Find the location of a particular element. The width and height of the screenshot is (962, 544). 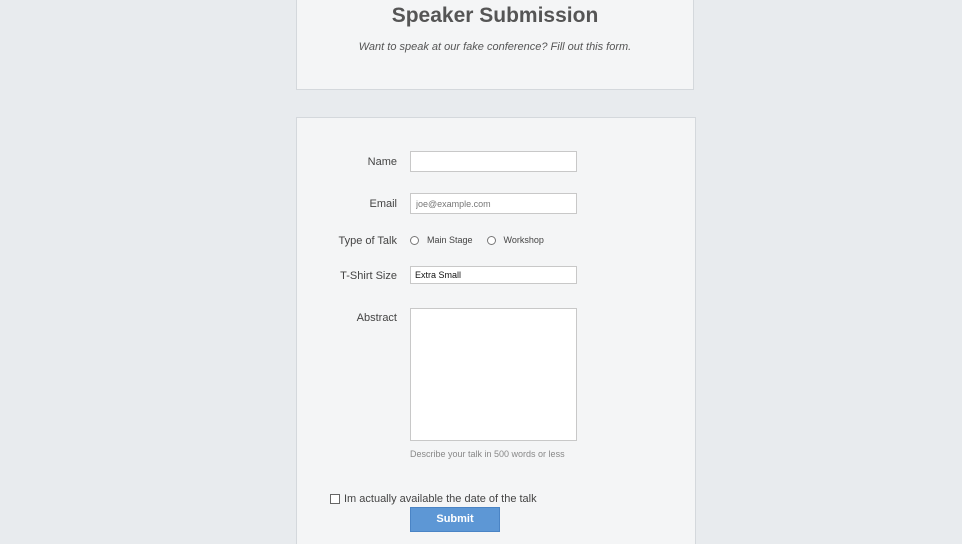

abstract-textarea is located at coordinates (493, 374).